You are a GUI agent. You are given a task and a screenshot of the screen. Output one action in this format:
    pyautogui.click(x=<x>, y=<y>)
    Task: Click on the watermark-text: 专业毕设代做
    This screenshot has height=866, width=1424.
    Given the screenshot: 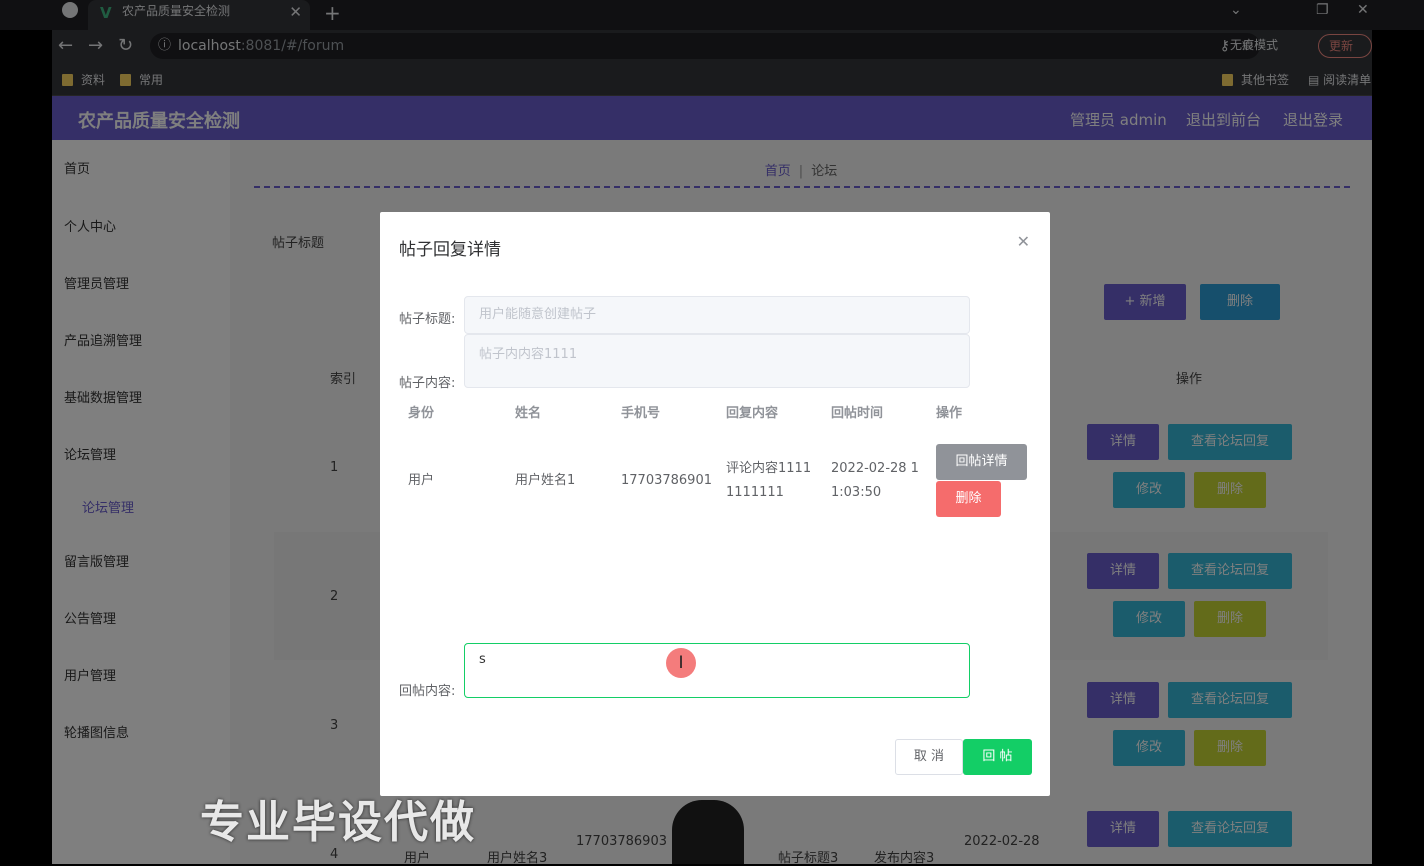 What is the action you would take?
    pyautogui.click(x=338, y=822)
    